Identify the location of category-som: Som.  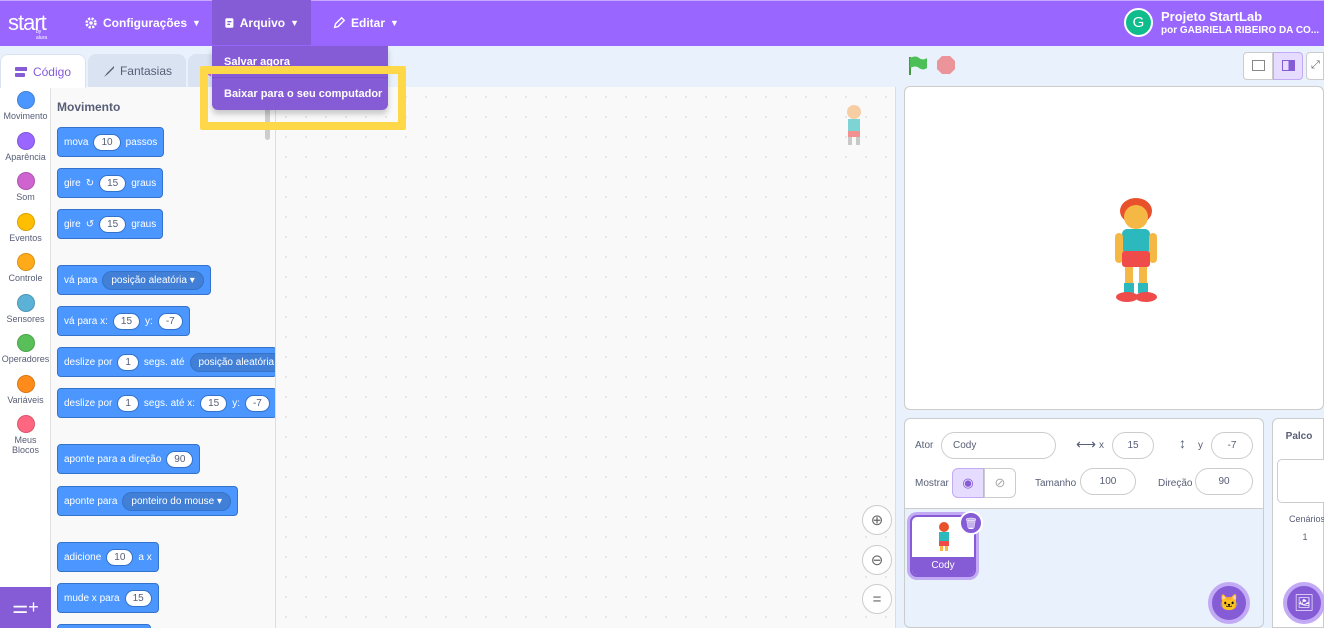
(25, 187).